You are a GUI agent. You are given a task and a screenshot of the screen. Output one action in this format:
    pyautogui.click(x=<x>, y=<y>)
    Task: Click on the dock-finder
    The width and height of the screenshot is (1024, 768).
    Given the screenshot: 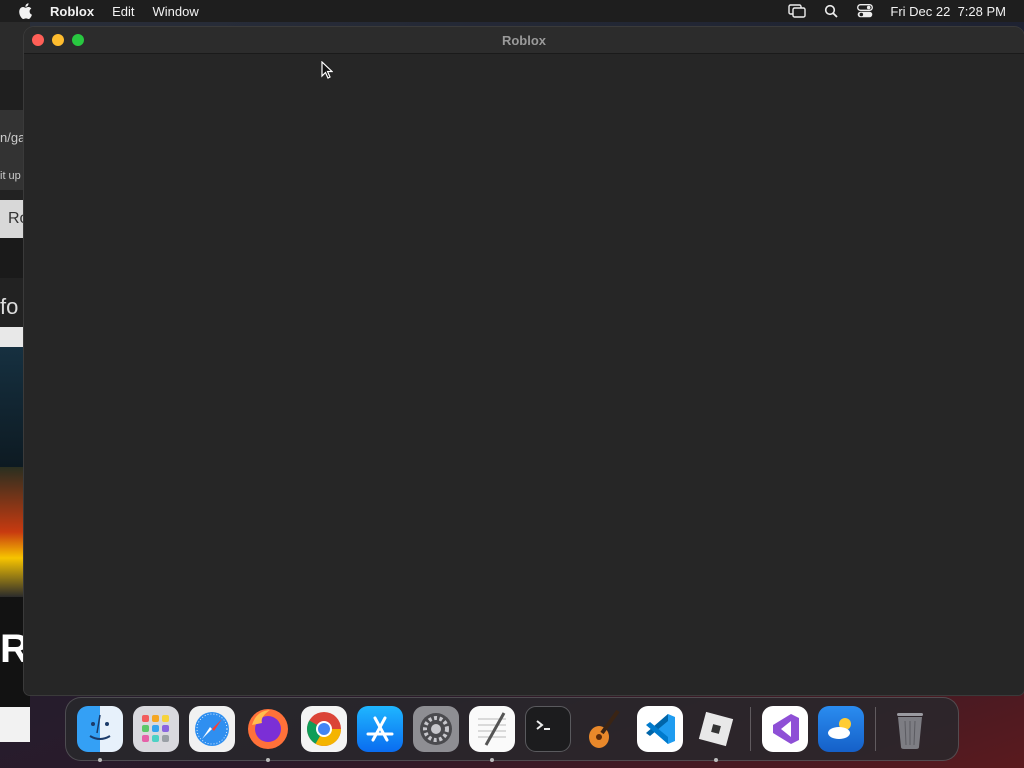 What is the action you would take?
    pyautogui.click(x=100, y=734)
    